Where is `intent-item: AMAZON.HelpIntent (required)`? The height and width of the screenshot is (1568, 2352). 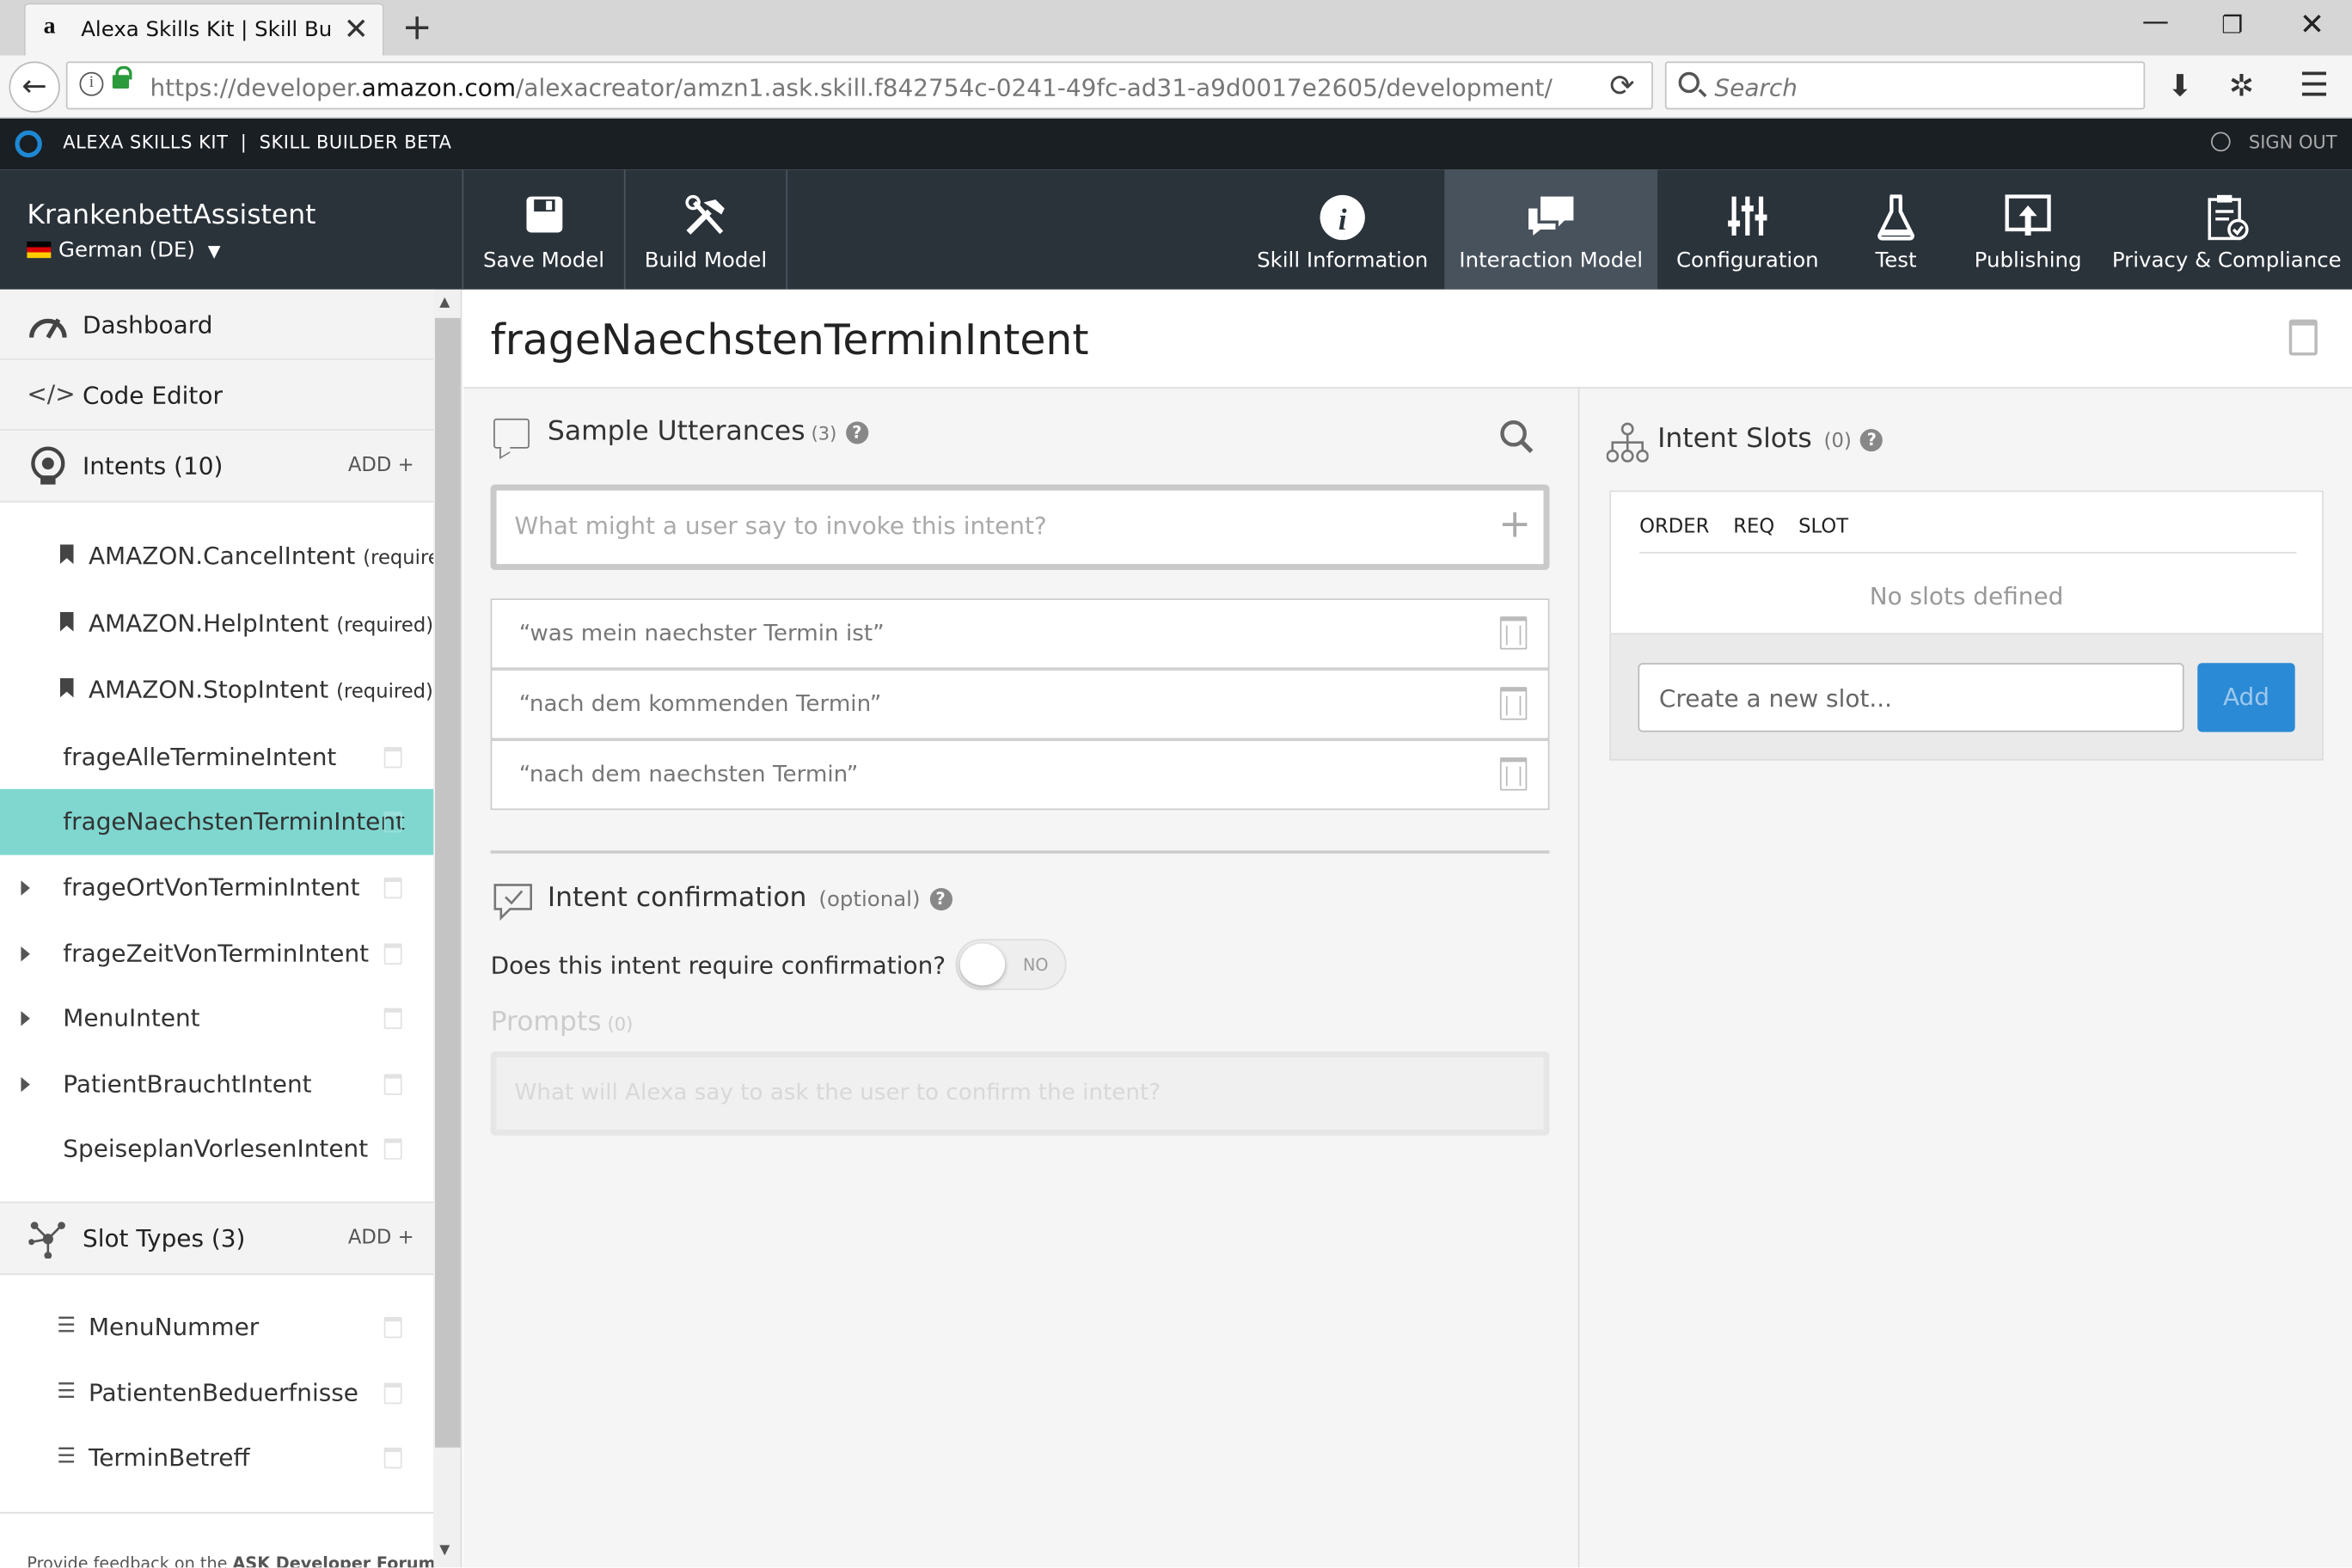
intent-item: AMAZON.HelpIntent (required) is located at coordinates (216, 624).